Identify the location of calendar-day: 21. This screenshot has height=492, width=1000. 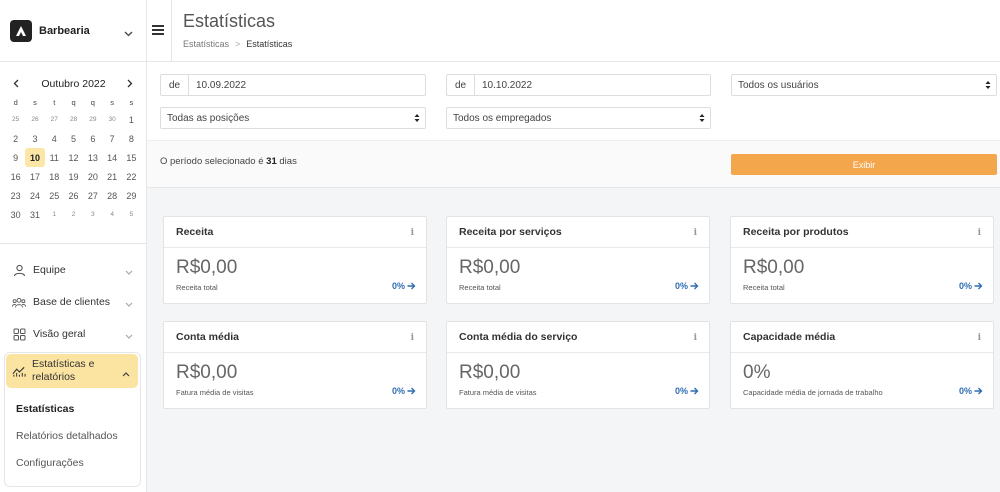
(111, 176).